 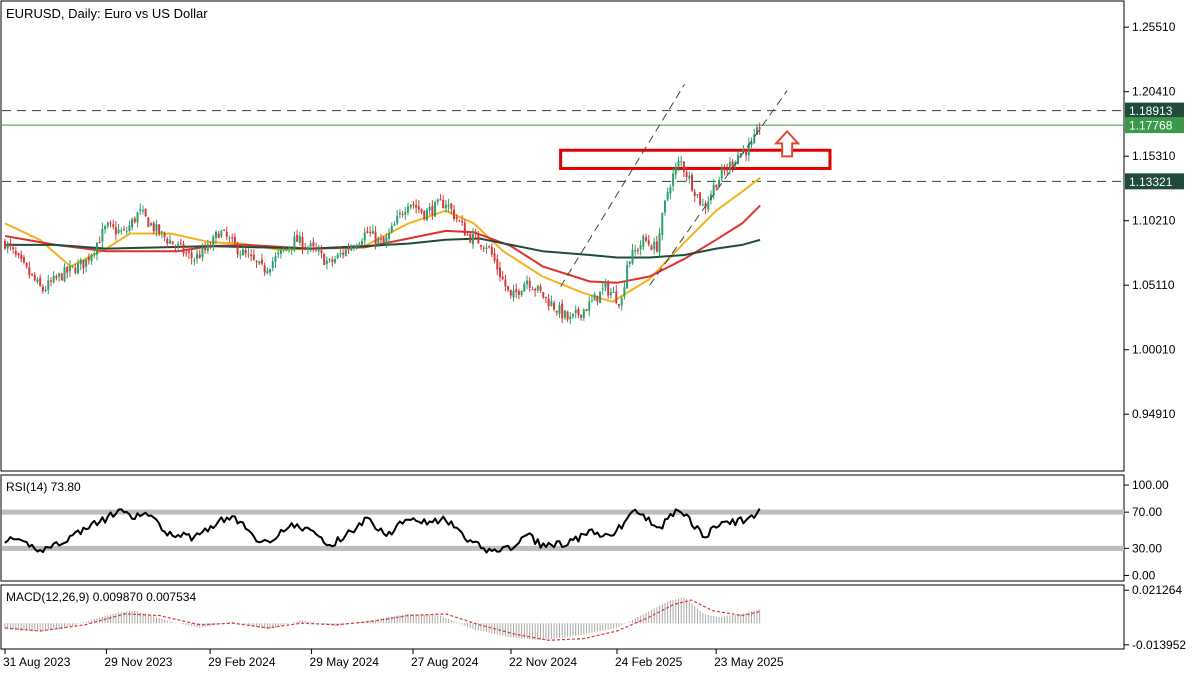 I want to click on rsi-tick-label-2: 30.00, so click(x=1147, y=548).